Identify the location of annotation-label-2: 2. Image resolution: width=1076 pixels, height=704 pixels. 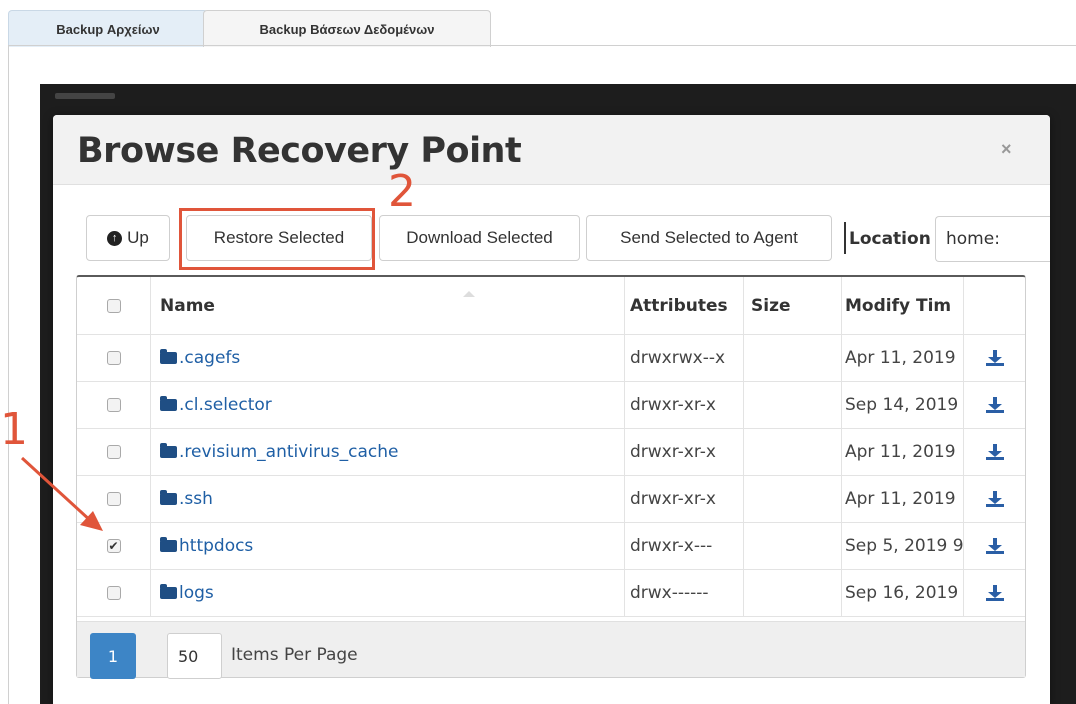
(402, 191).